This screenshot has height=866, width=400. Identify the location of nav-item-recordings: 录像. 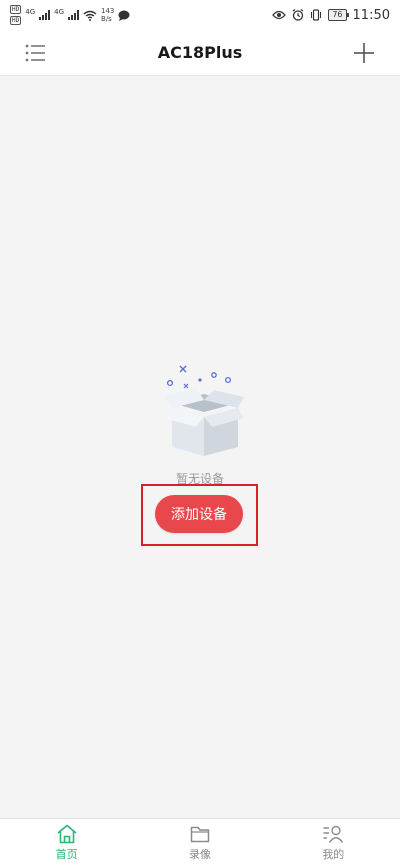
(200, 842).